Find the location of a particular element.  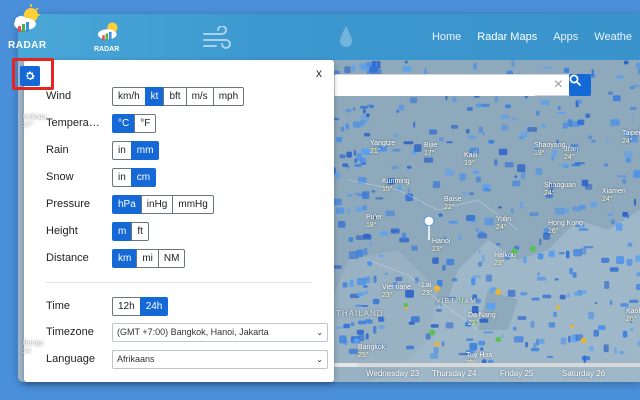

wind-option: kt is located at coordinates (154, 96).